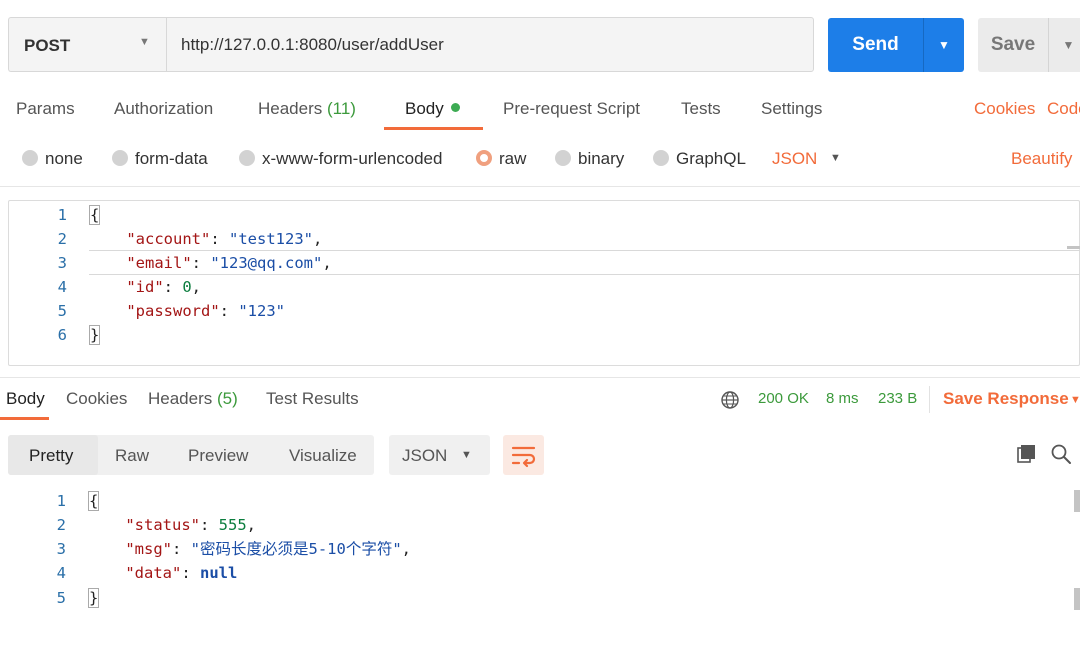 The width and height of the screenshot is (1080, 645). I want to click on response-tab-cookies: Cookies, so click(96, 399).